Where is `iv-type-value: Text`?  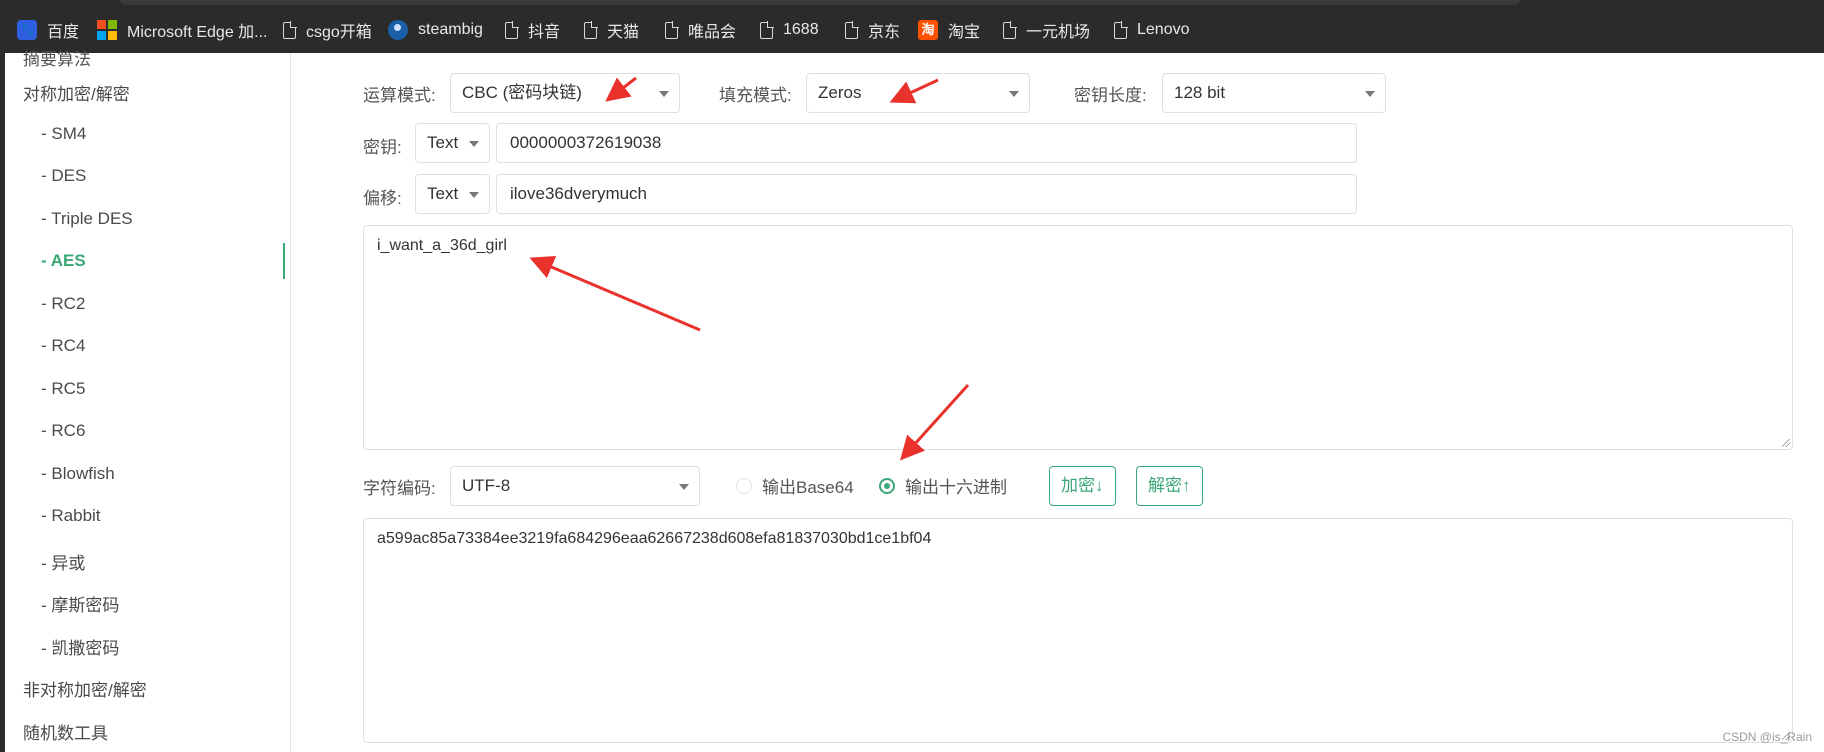
iv-type-value: Text is located at coordinates (443, 193).